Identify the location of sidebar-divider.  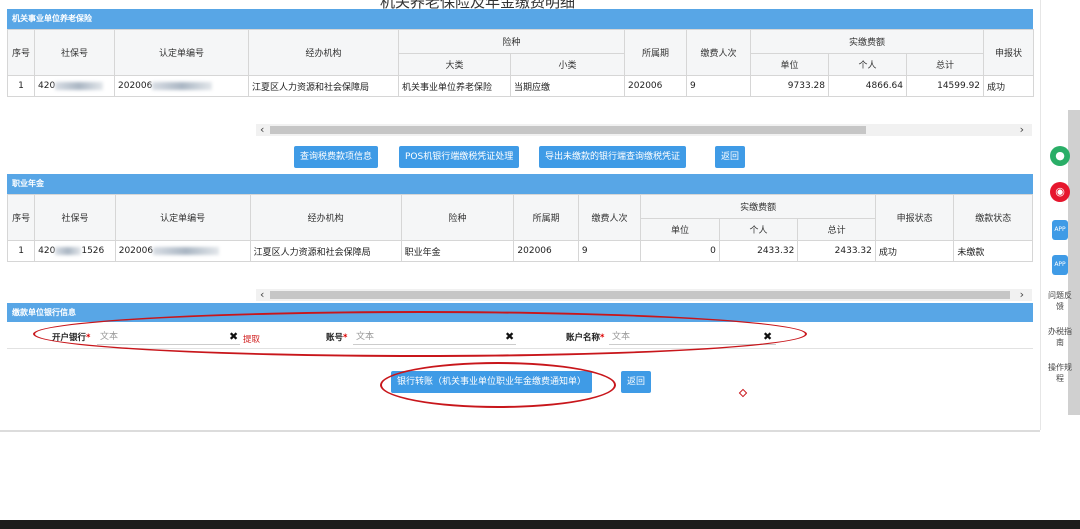
(1040, 215).